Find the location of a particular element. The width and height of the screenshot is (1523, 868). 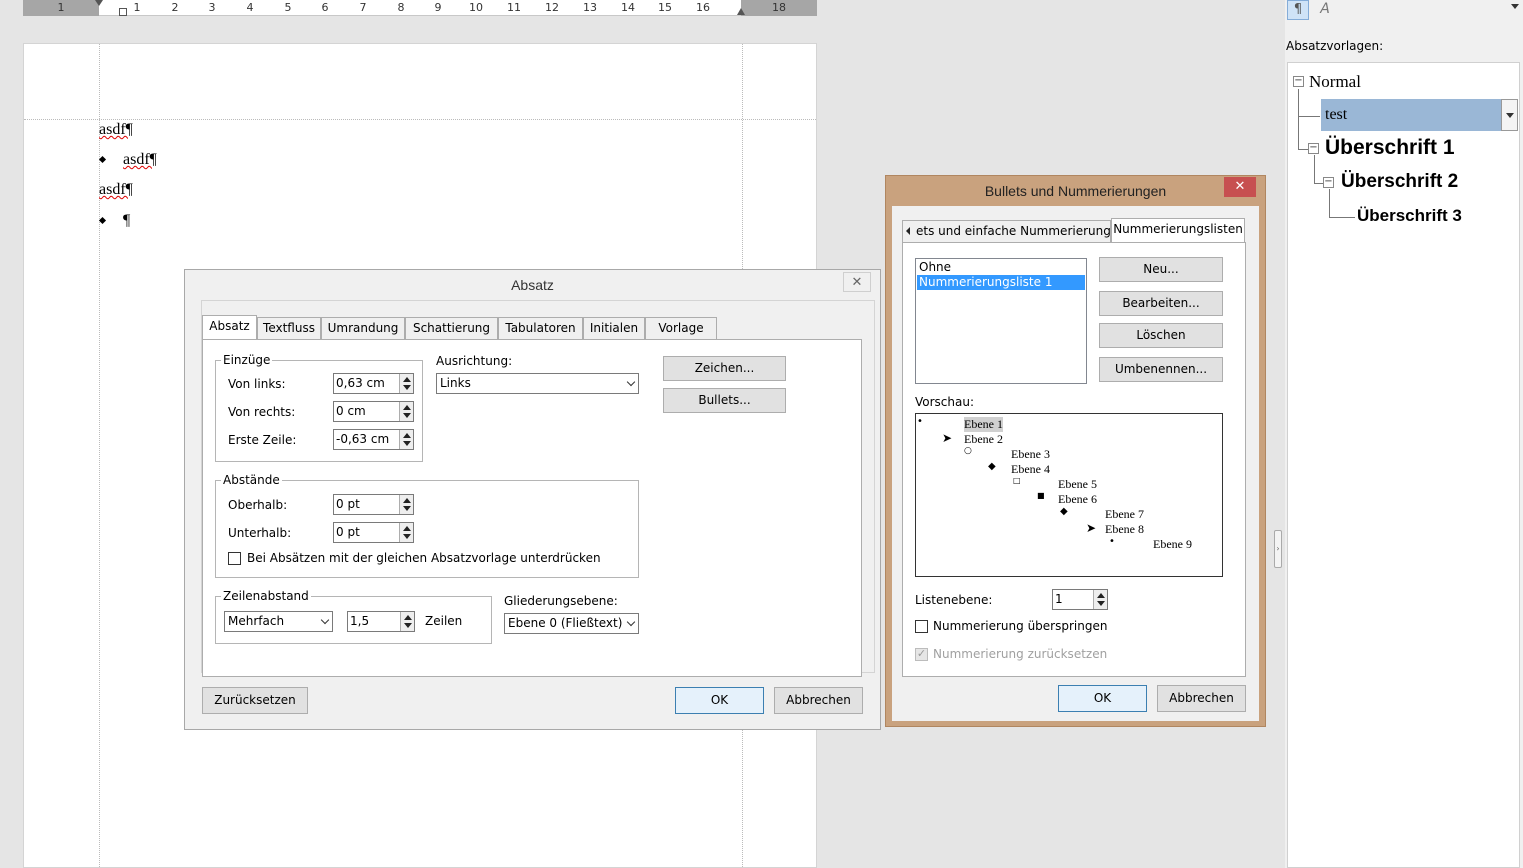

chevron-left-icon is located at coordinates (908, 231).